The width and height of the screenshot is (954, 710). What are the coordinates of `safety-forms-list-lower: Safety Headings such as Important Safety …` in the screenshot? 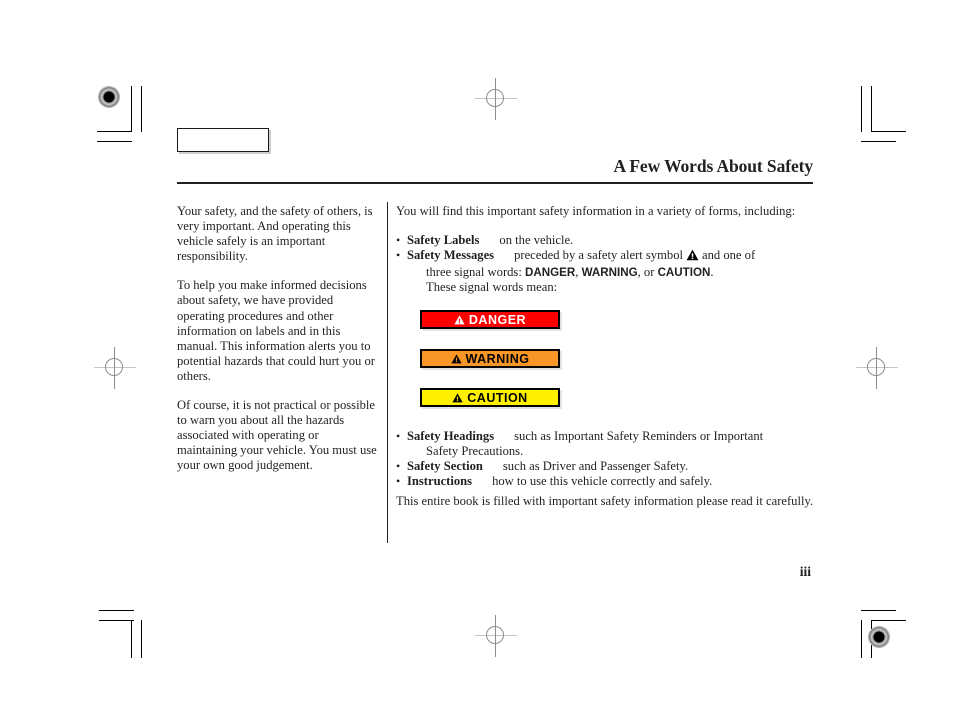 It's located at (605, 459).